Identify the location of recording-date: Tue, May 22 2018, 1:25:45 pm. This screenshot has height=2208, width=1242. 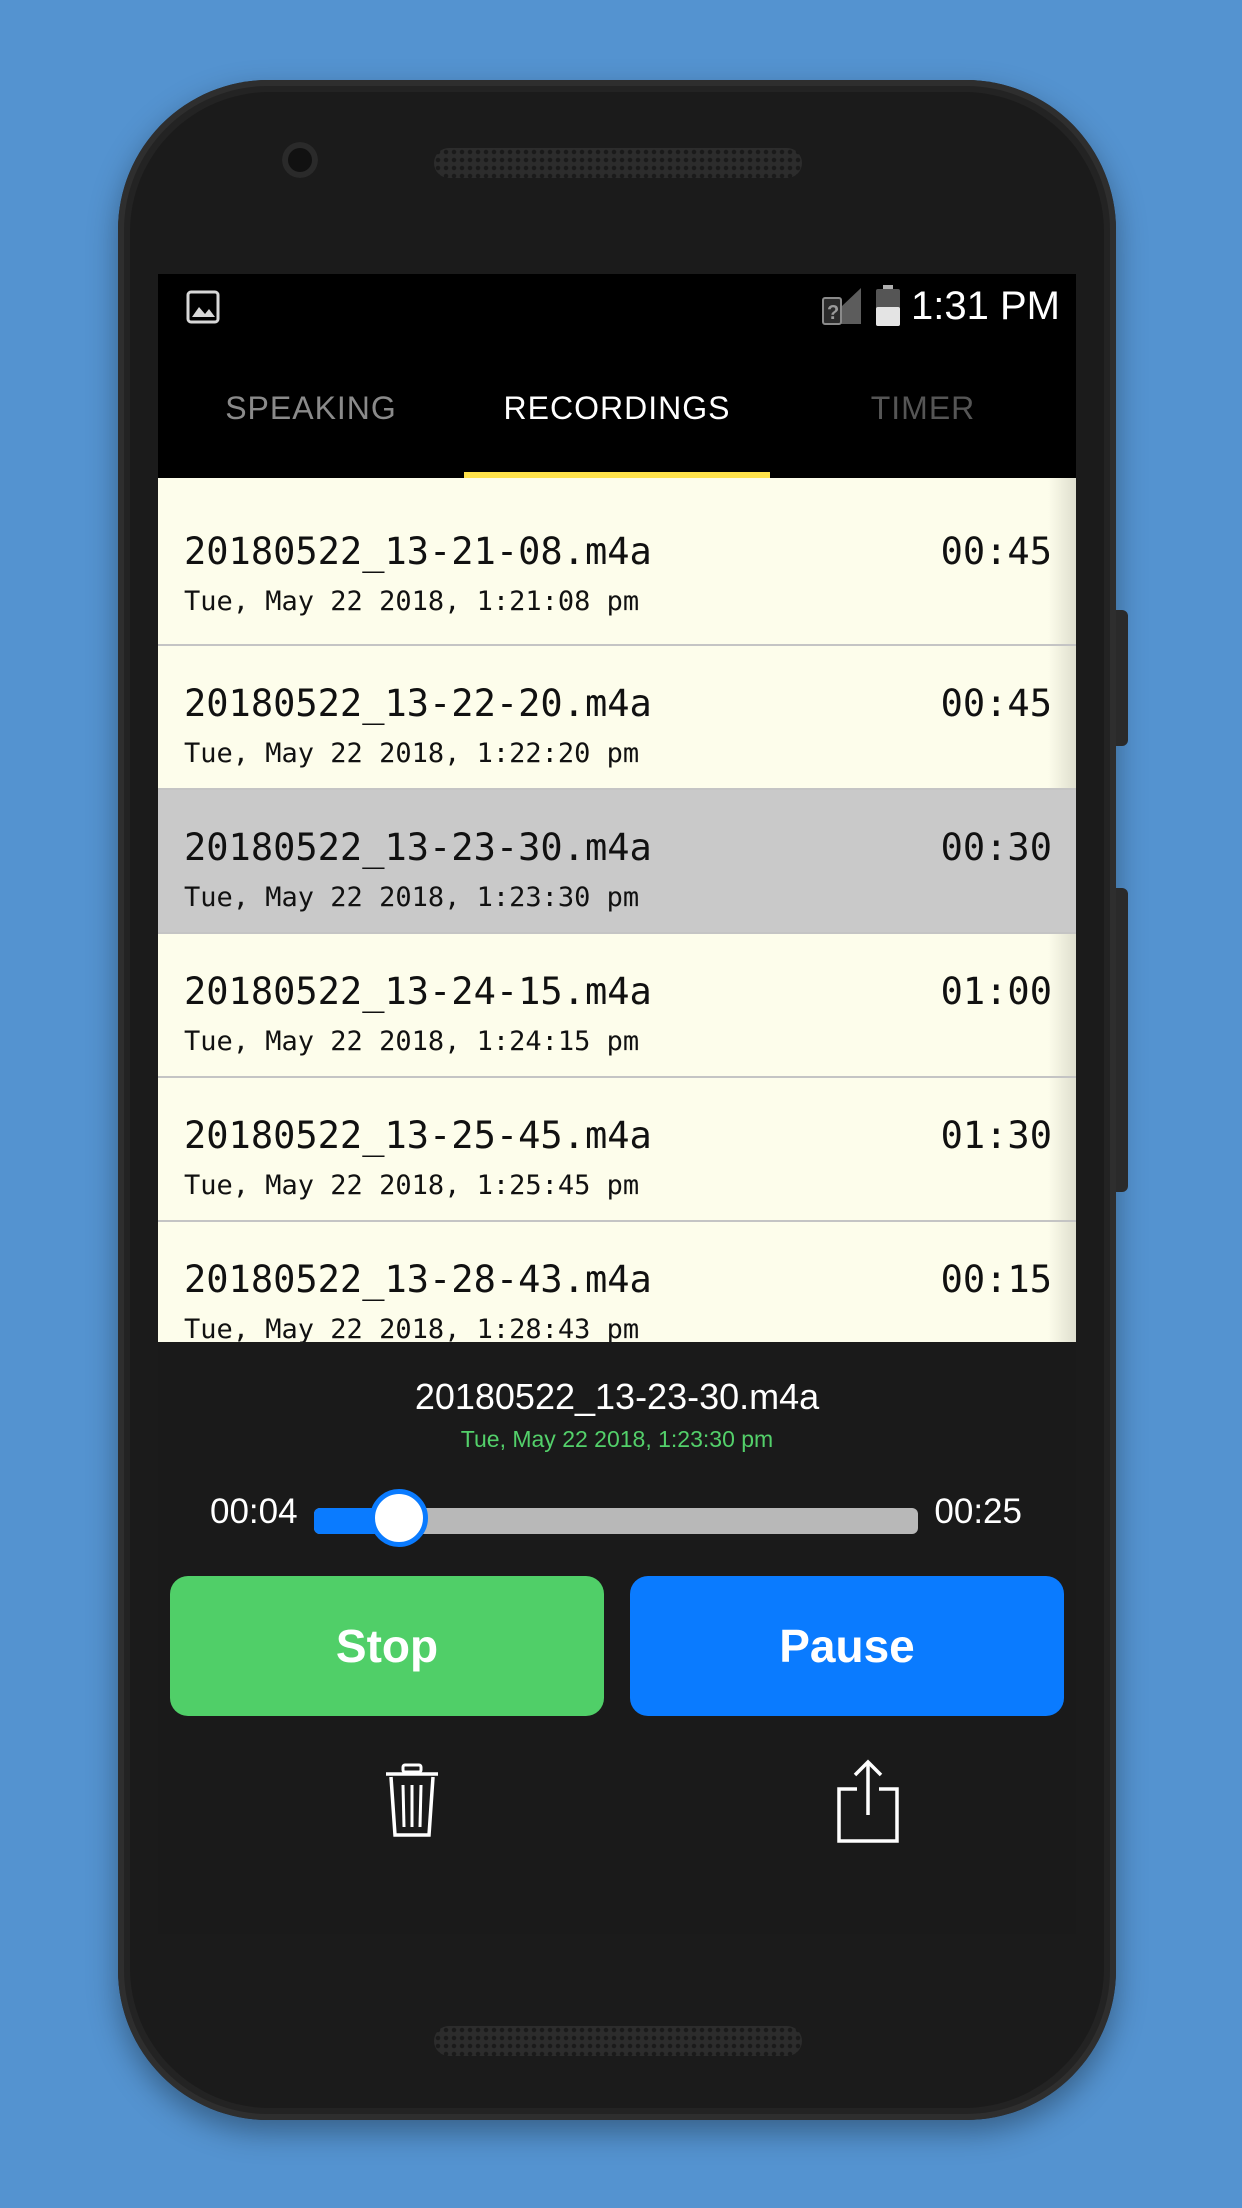
(412, 1185).